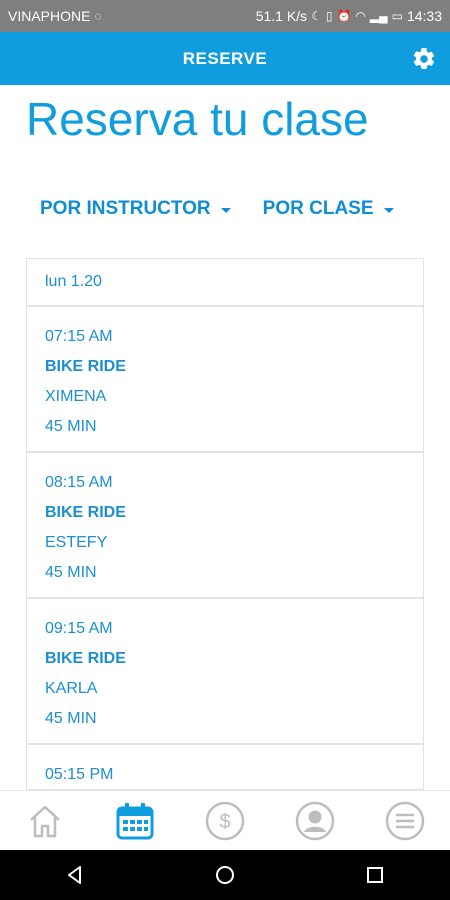 The image size is (450, 900). What do you see at coordinates (360, 16) in the screenshot?
I see `wifi-icon: ◠` at bounding box center [360, 16].